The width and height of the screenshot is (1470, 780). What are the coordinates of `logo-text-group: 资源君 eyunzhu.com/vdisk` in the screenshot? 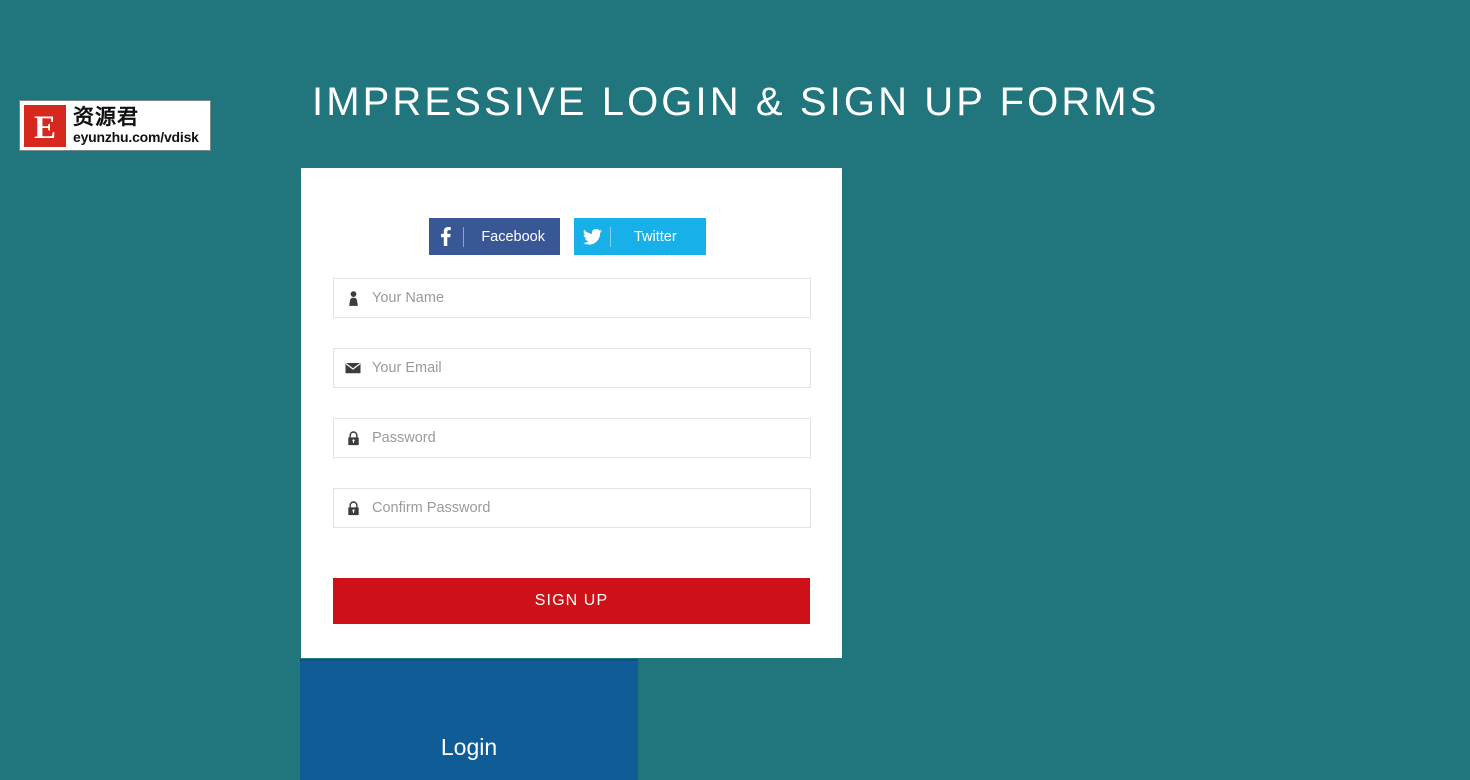 It's located at (136, 125).